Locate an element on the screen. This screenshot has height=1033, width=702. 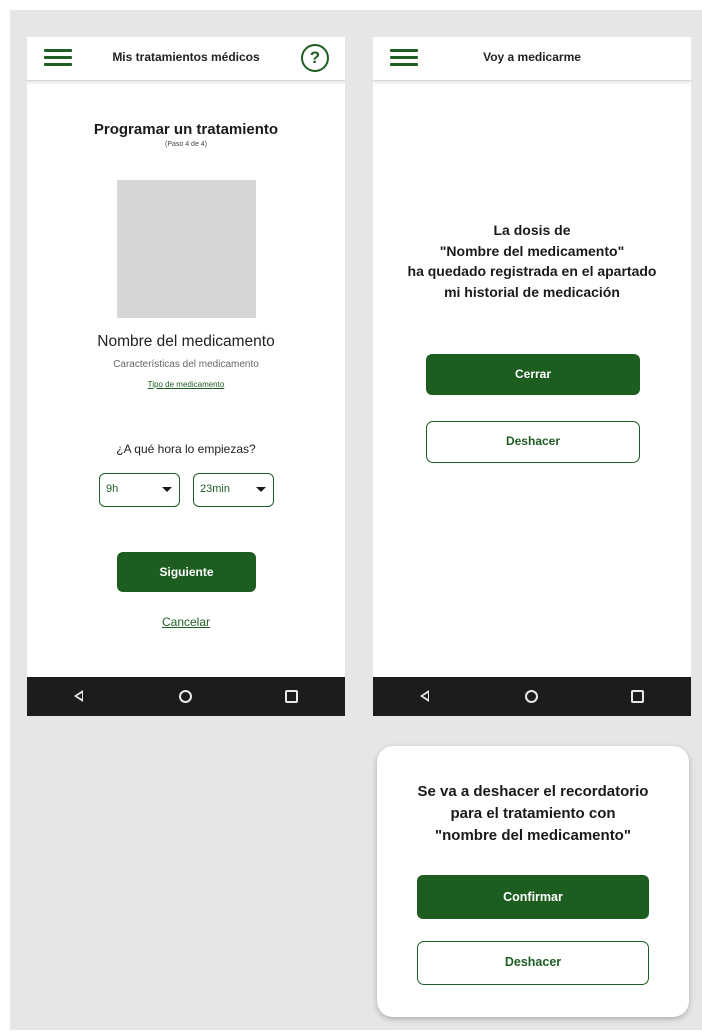
close-button: Cerrar is located at coordinates (533, 374).